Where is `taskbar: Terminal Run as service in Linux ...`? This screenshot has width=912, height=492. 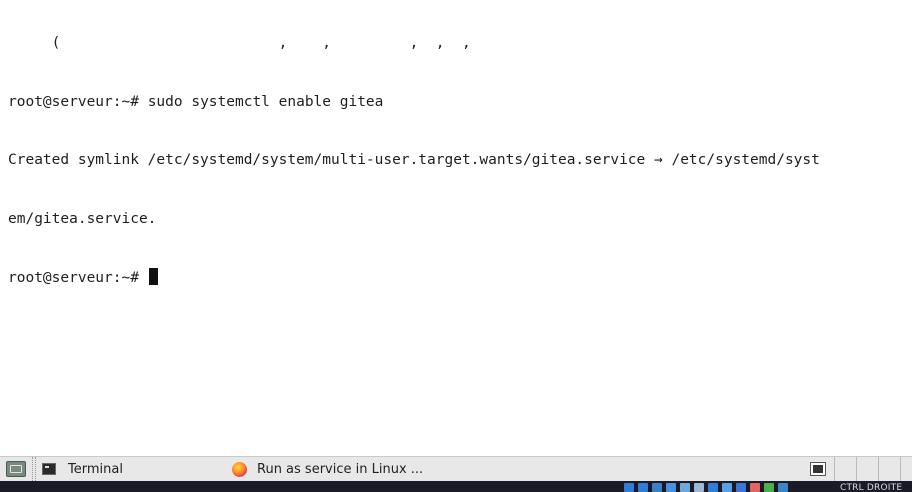
taskbar: Terminal Run as service in Linux ... is located at coordinates (456, 468).